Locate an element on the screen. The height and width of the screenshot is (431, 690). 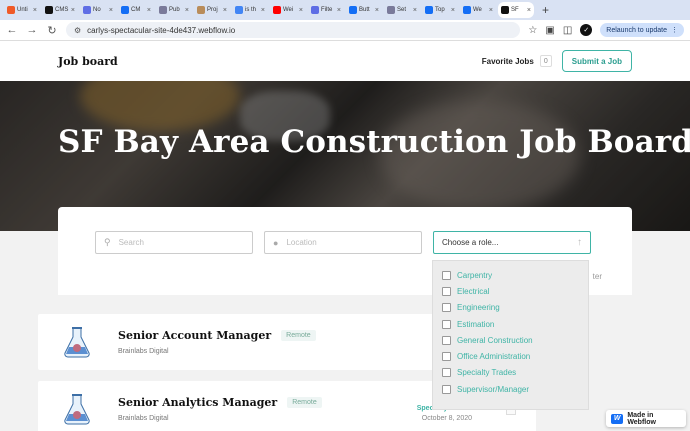
tab-label: Wei is located at coordinates (288, 10).